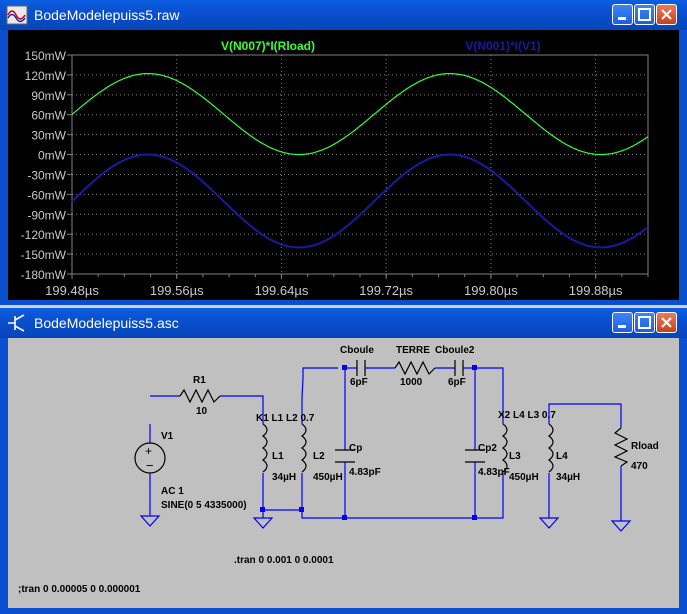 The image size is (687, 614). I want to click on schem-frame-left, so click(4, 476).